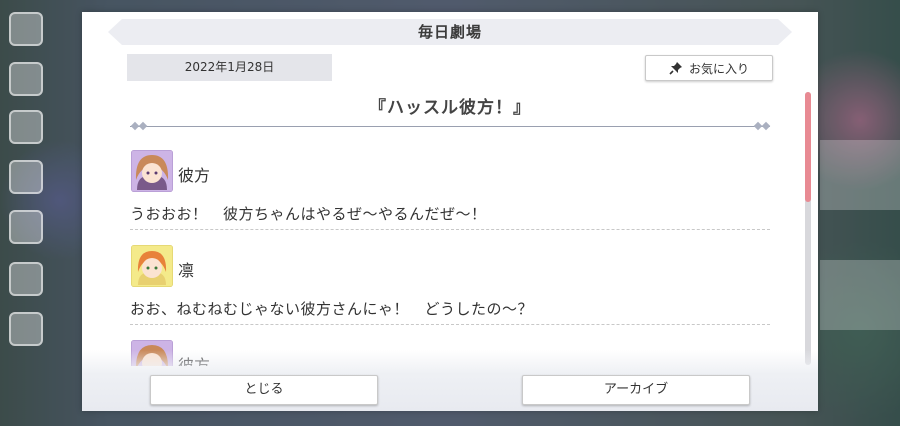 The height and width of the screenshot is (426, 900). What do you see at coordinates (308, 214) in the screenshot?
I see `dialogue-line: うおおお！ 彼方ちゃんはやるぜ〜やるんだぜ〜！` at bounding box center [308, 214].